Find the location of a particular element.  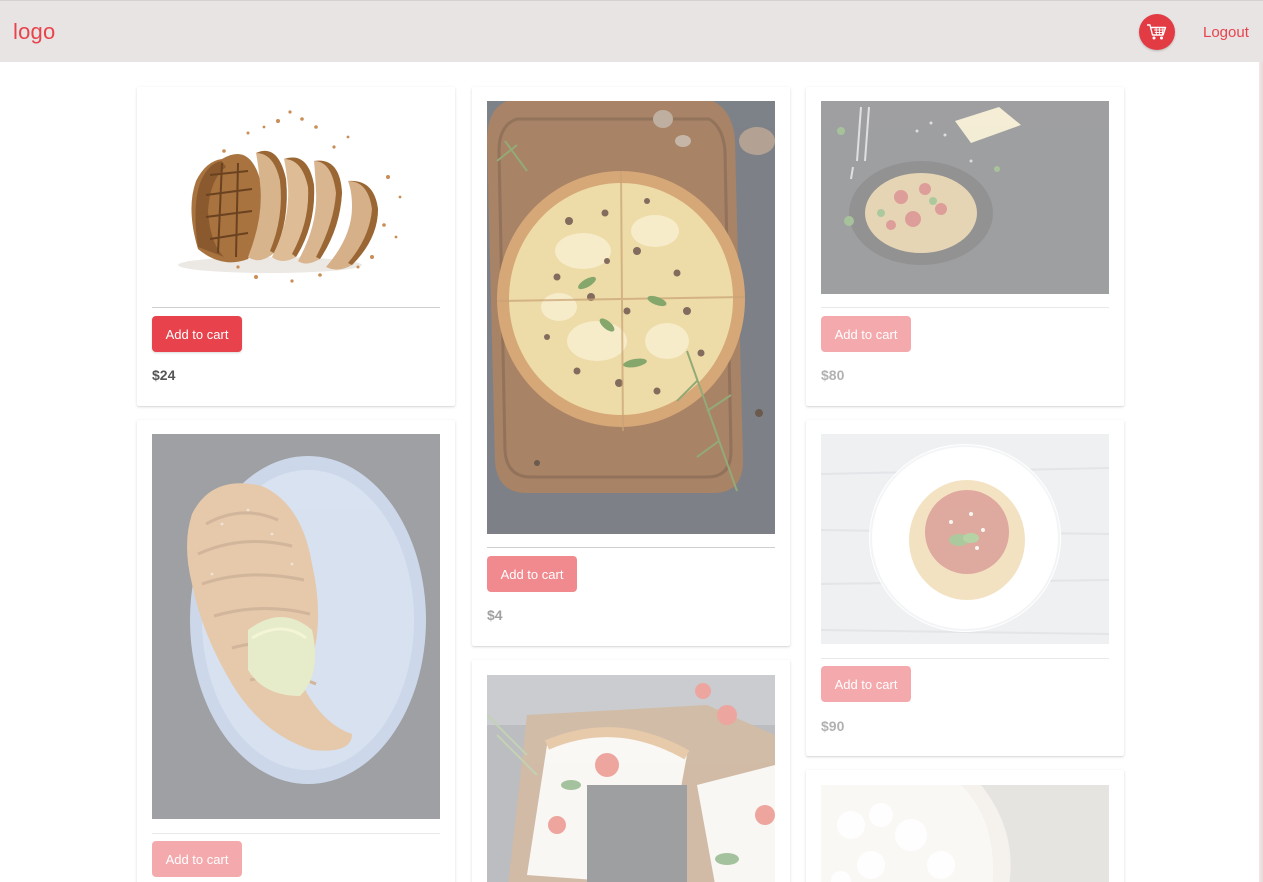

cart-button is located at coordinates (1157, 32).